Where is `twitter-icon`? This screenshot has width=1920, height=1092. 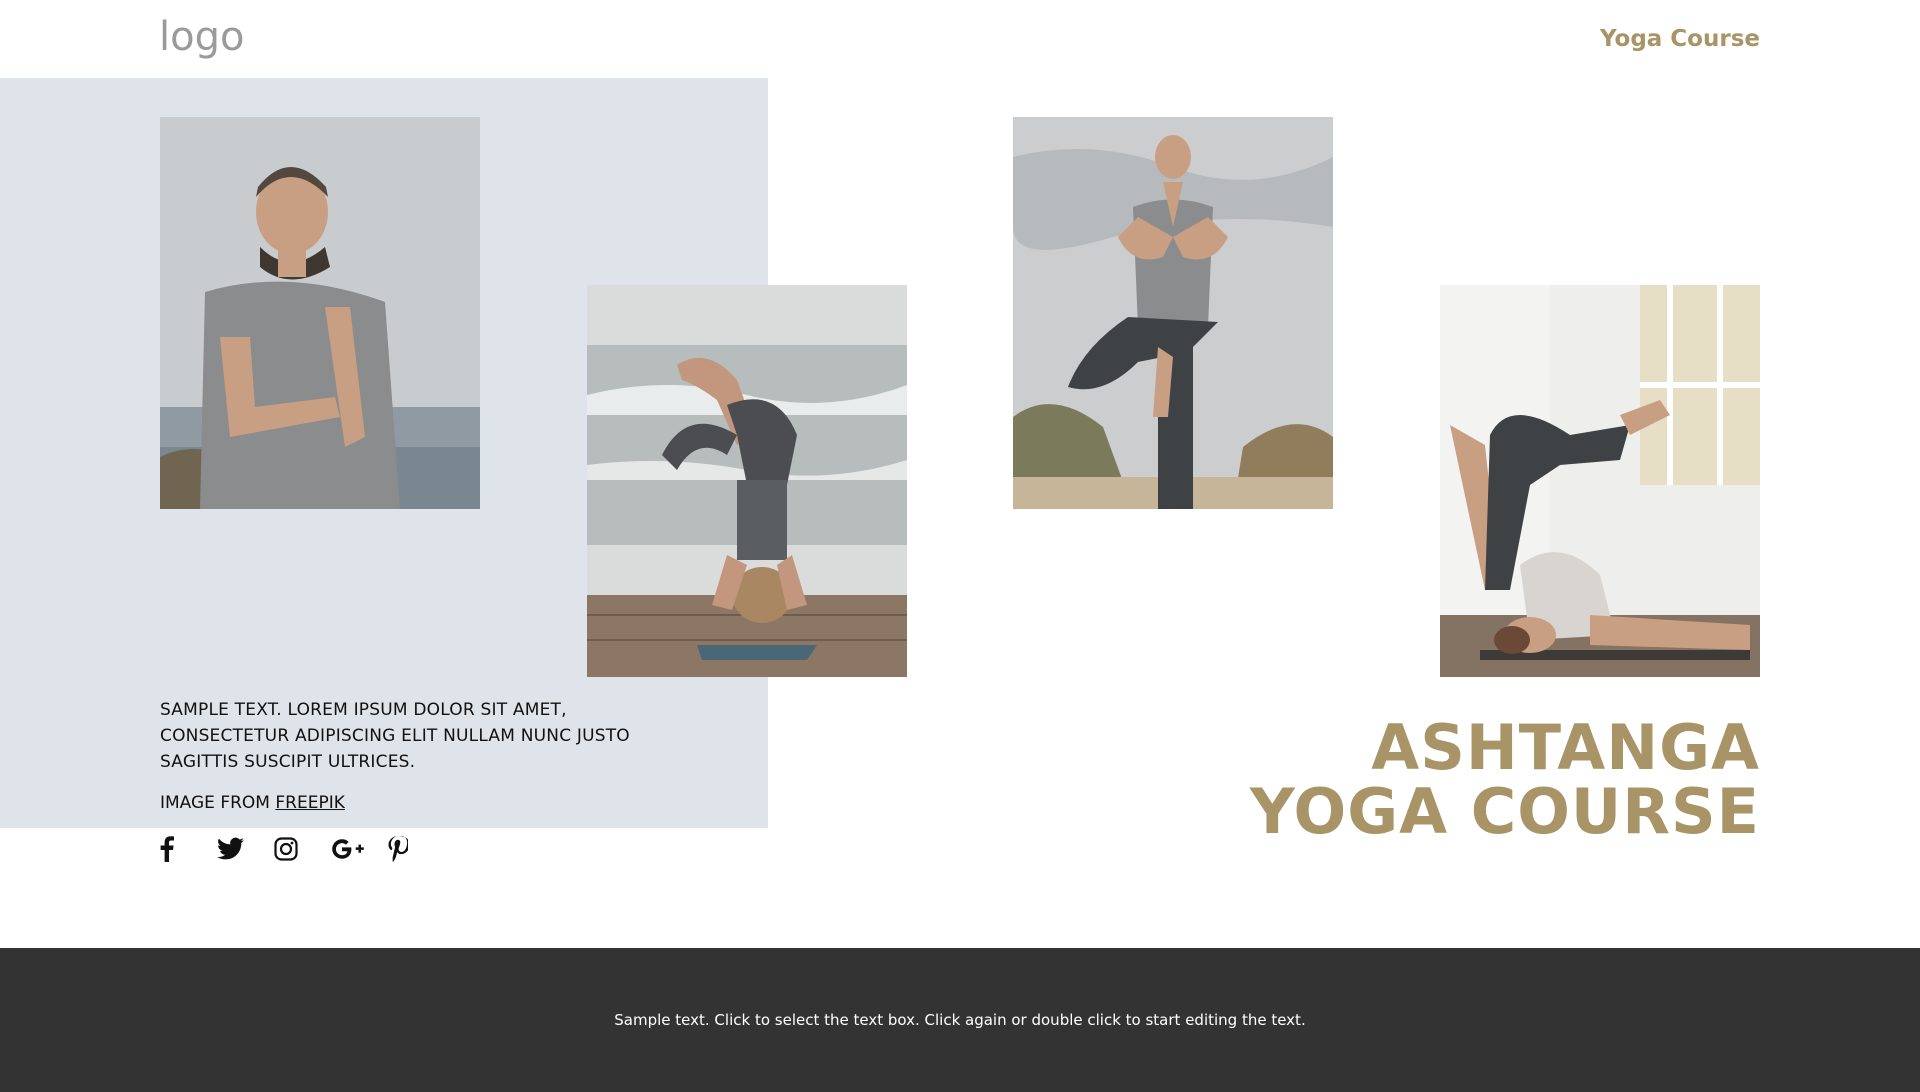
twitter-icon is located at coordinates (245, 849).